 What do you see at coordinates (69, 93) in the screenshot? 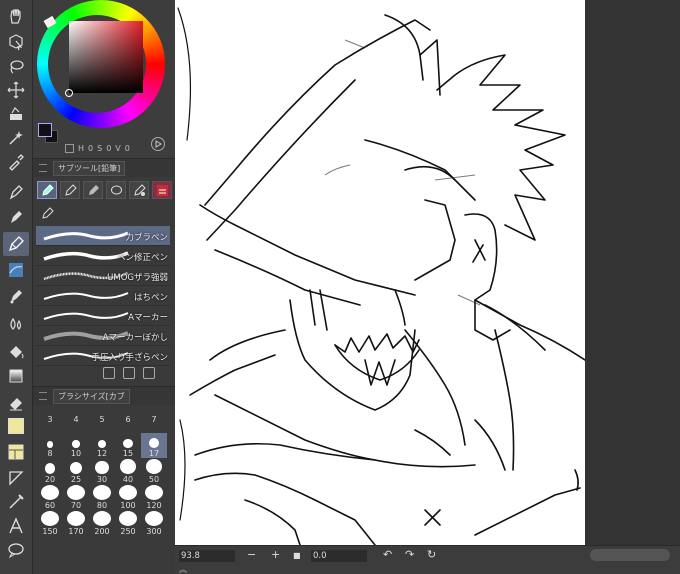
I see `sv-marker` at bounding box center [69, 93].